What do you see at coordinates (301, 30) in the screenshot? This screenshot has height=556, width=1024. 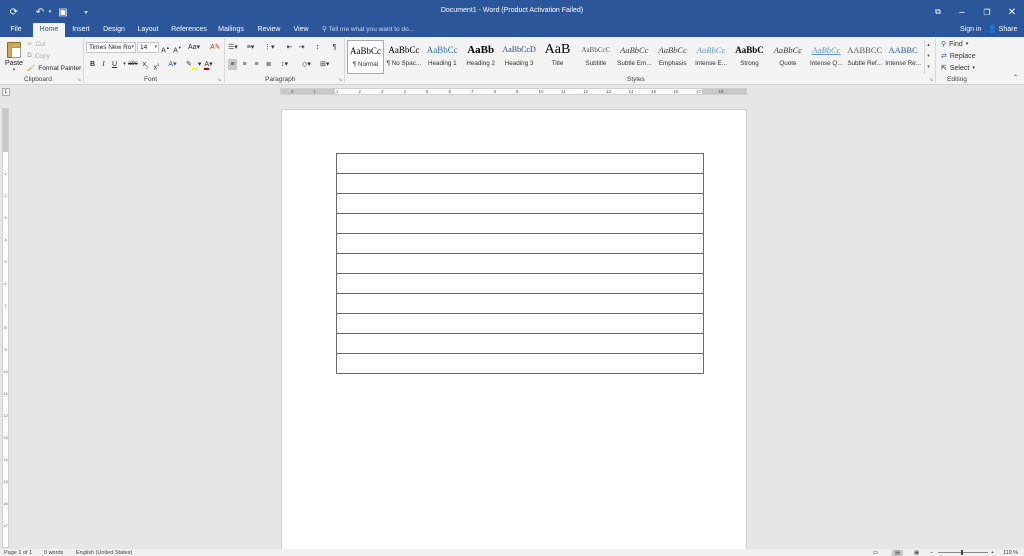 I see `tab-view: View` at bounding box center [301, 30].